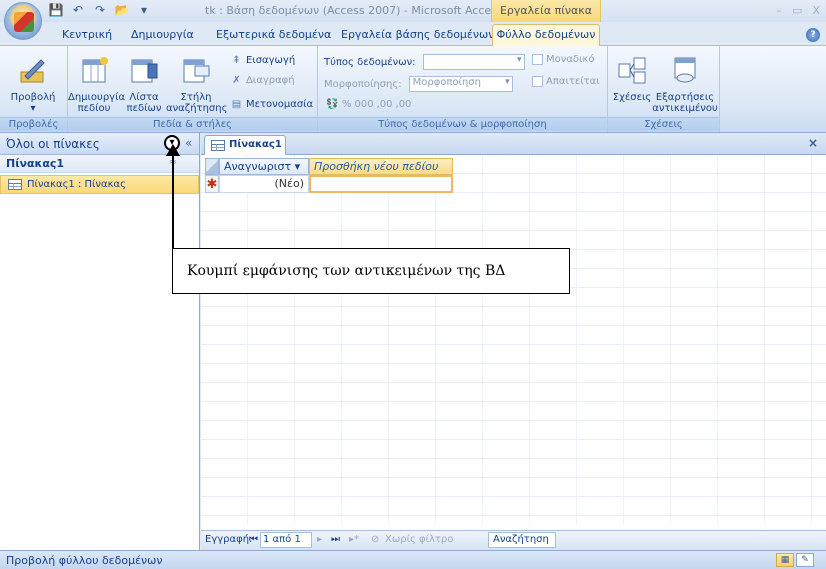  I want to click on required-checkbox, so click(537, 81).